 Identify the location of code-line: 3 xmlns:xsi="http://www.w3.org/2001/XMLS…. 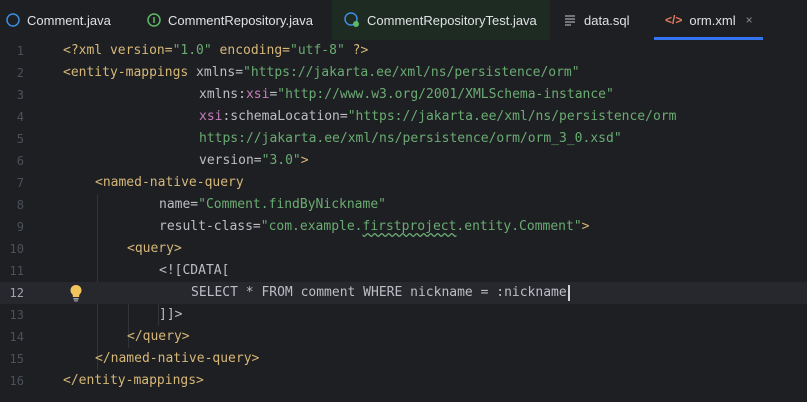
(403, 95).